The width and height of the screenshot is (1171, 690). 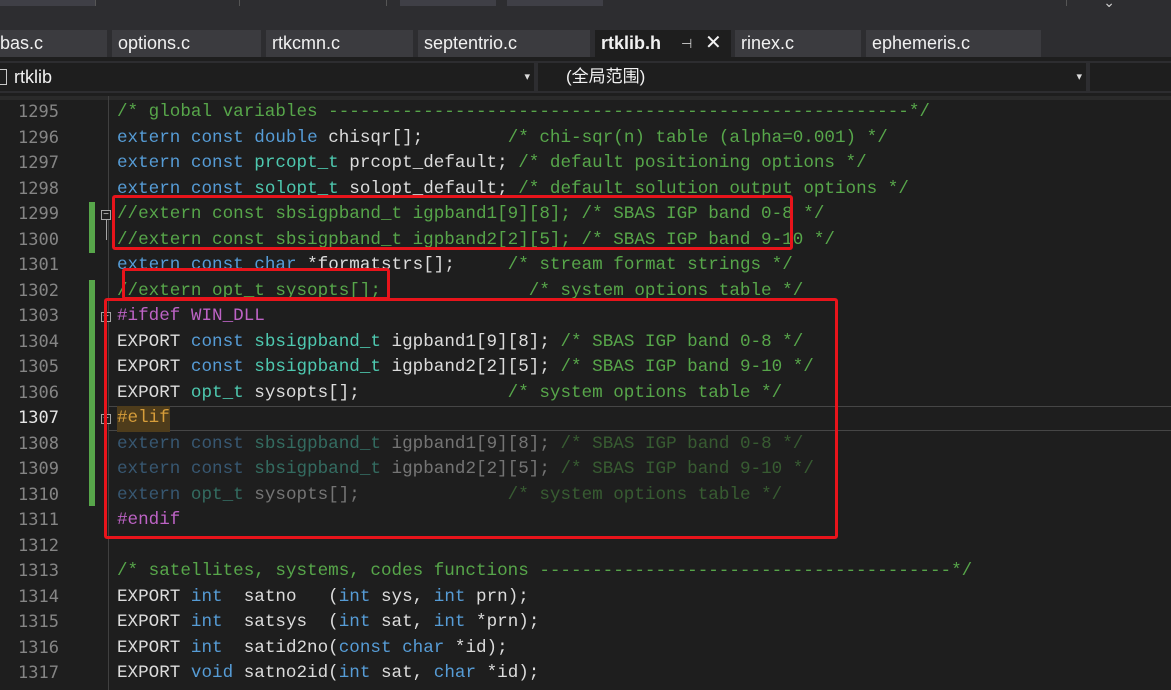 What do you see at coordinates (38, 112) in the screenshot?
I see `line-number: 1295` at bounding box center [38, 112].